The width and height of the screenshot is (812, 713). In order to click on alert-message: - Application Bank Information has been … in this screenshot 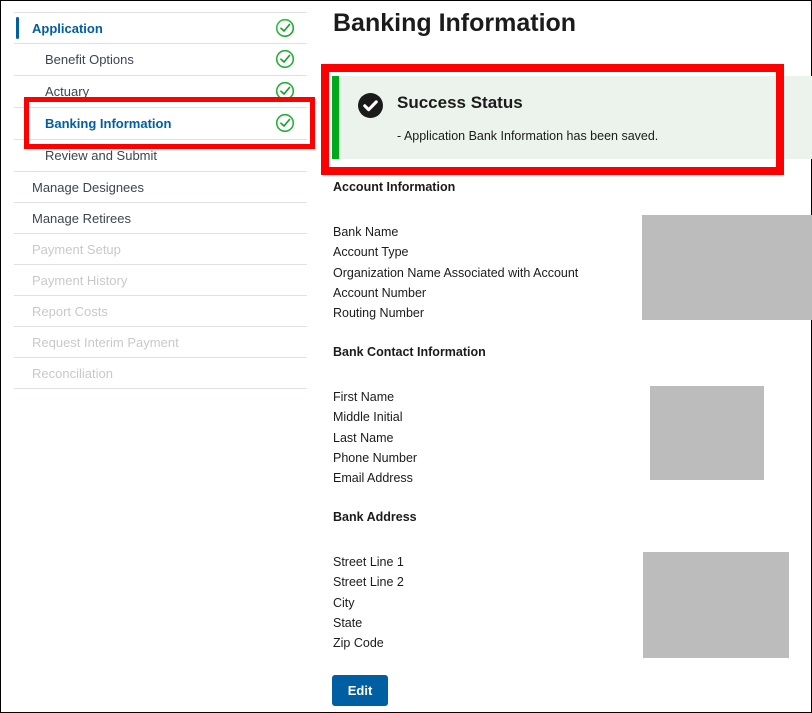, I will do `click(528, 136)`.